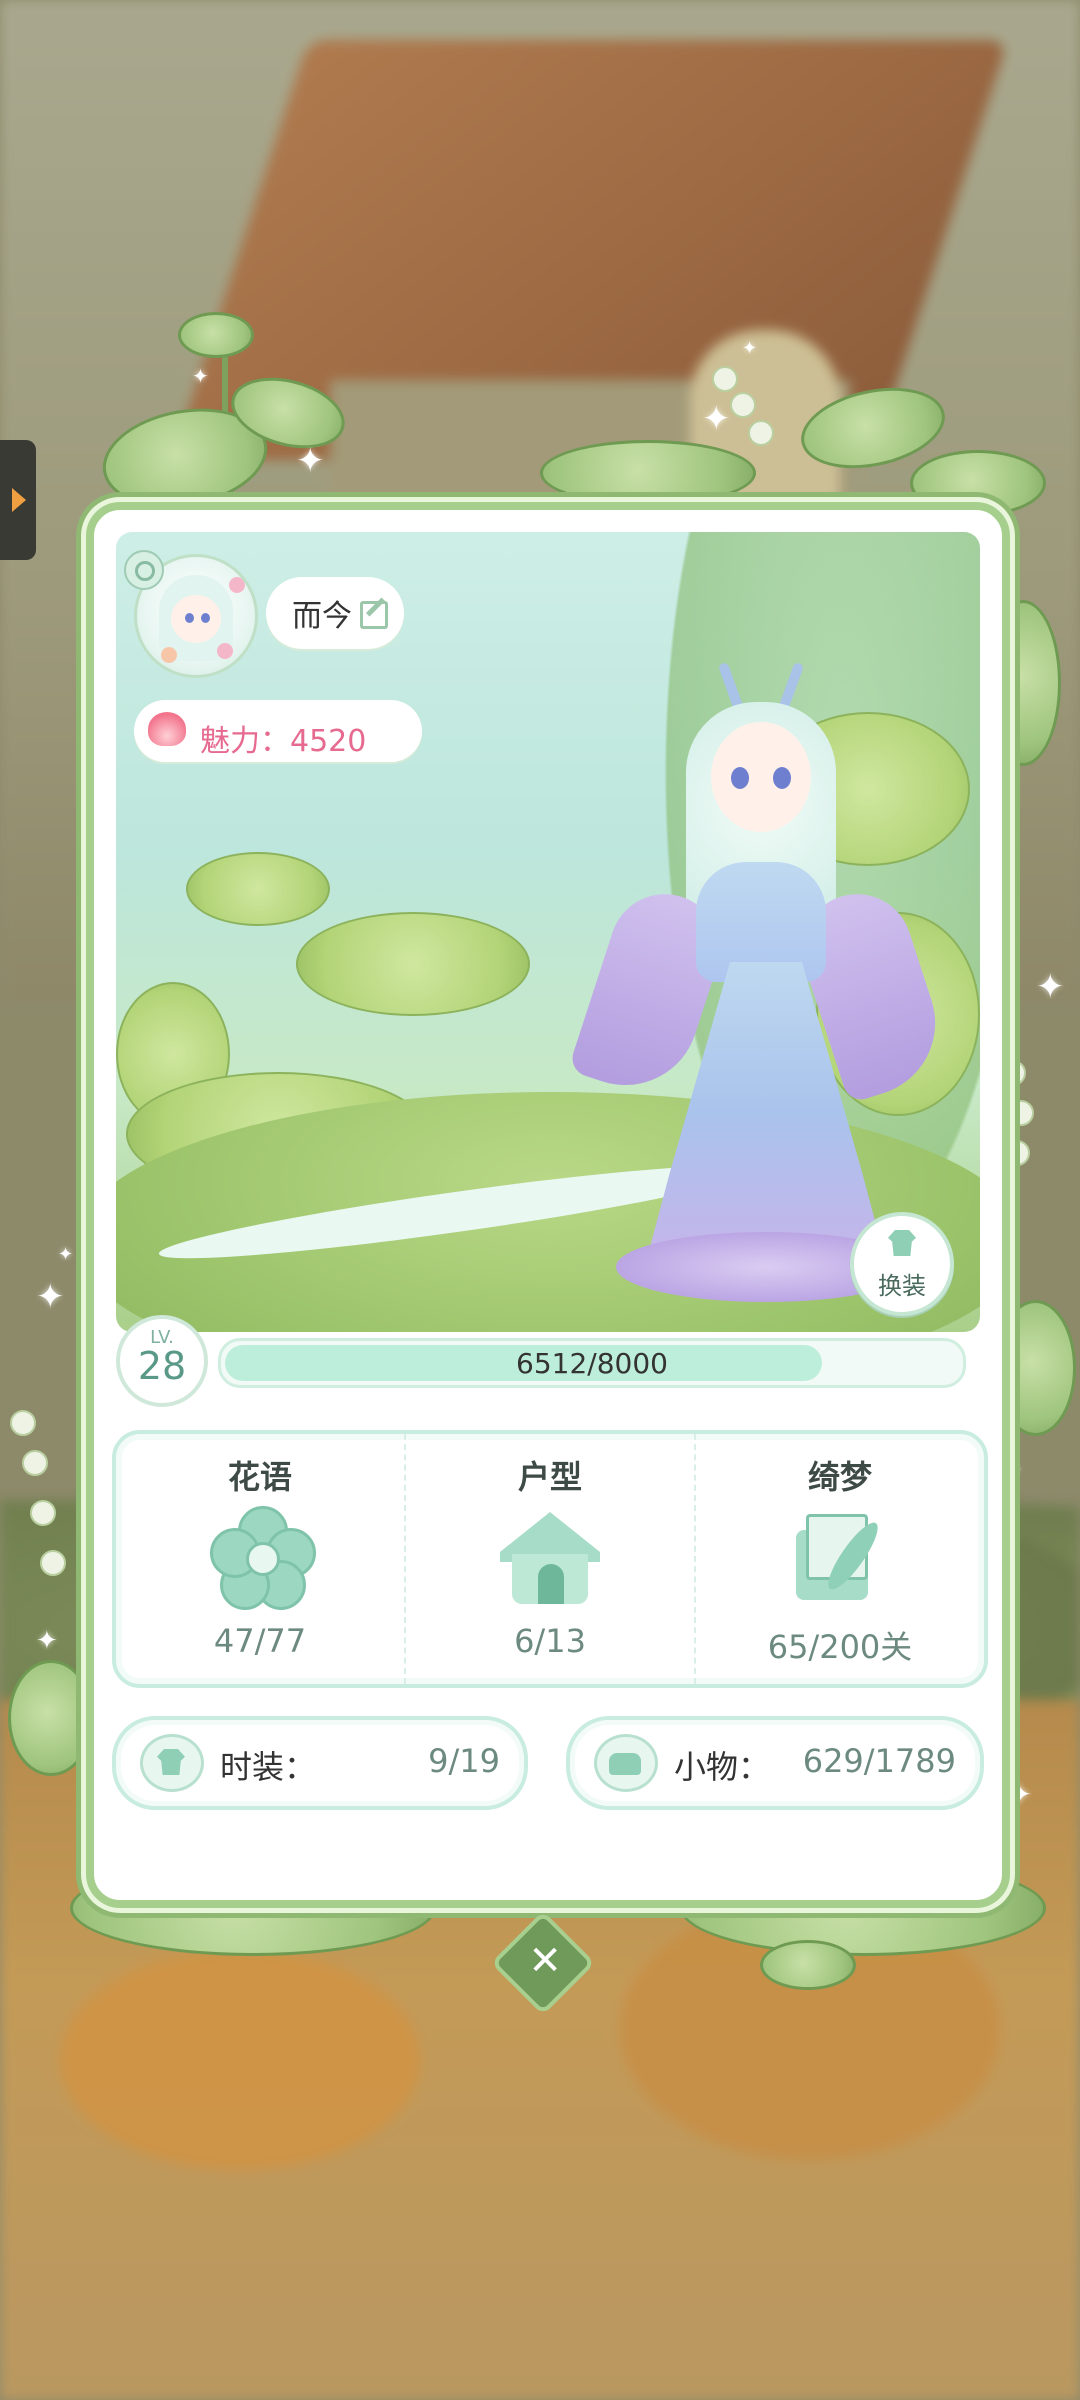 The width and height of the screenshot is (1080, 2400). I want to click on charm-pill: 魅力：4520, so click(278, 731).